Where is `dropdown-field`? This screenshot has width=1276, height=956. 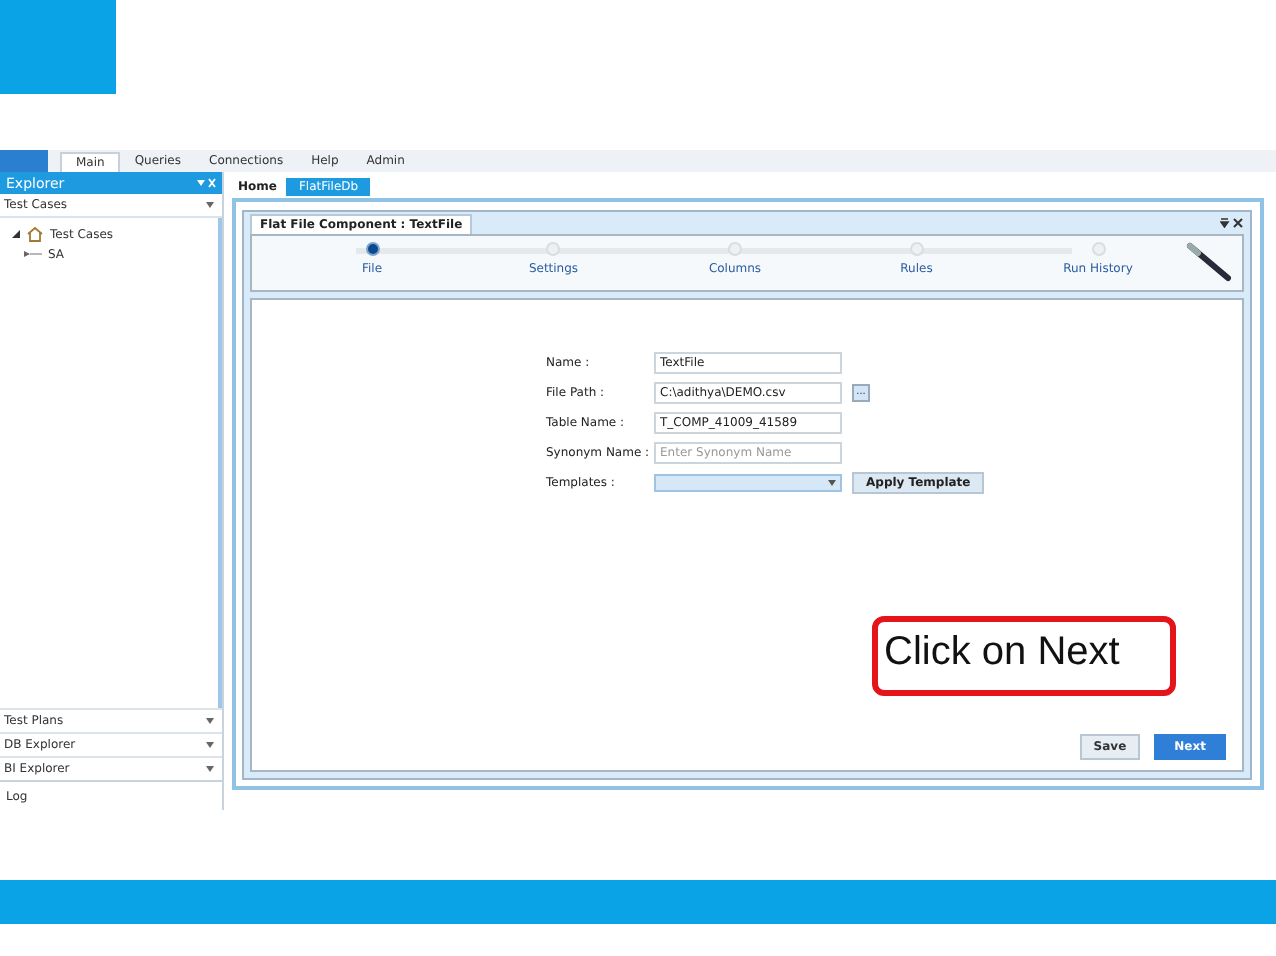
dropdown-field is located at coordinates (748, 483).